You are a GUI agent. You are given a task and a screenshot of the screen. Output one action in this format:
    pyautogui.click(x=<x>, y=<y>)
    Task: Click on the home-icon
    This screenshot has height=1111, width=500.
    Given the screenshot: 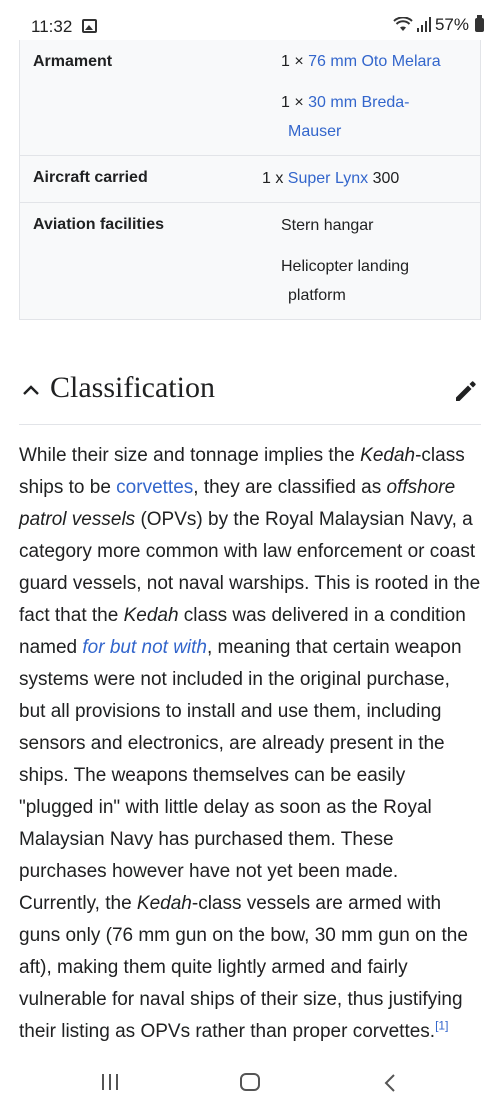 What is the action you would take?
    pyautogui.click(x=250, y=1082)
    